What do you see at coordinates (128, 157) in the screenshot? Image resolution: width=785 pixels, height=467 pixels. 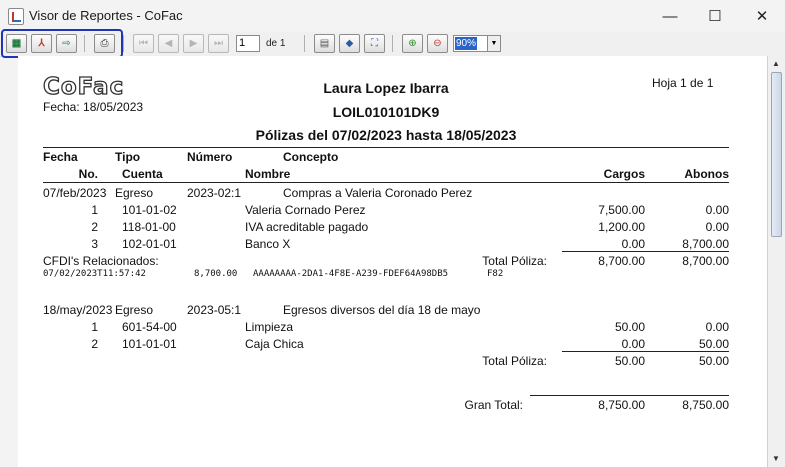 I see `header-tipo: Tipo` at bounding box center [128, 157].